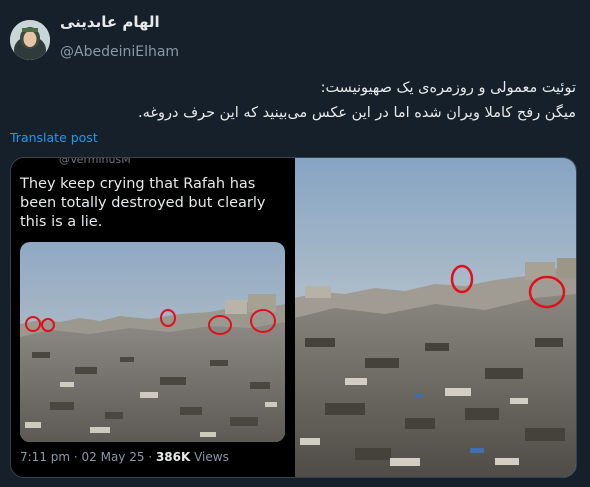  Describe the element at coordinates (88, 457) in the screenshot. I see `quoted-time: 7:11 pm · 02 May 25 ·` at that location.